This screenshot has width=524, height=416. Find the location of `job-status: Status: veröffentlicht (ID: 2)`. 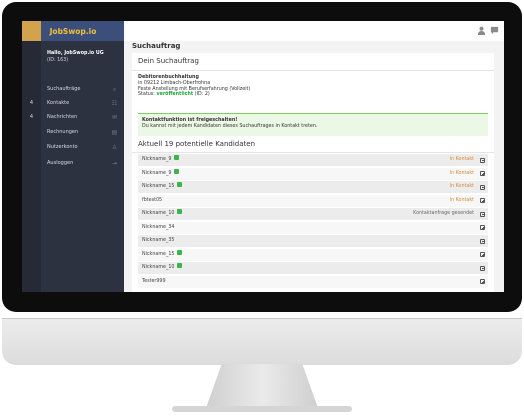

job-status: Status: veröffentlicht (ID: 2) is located at coordinates (313, 95).